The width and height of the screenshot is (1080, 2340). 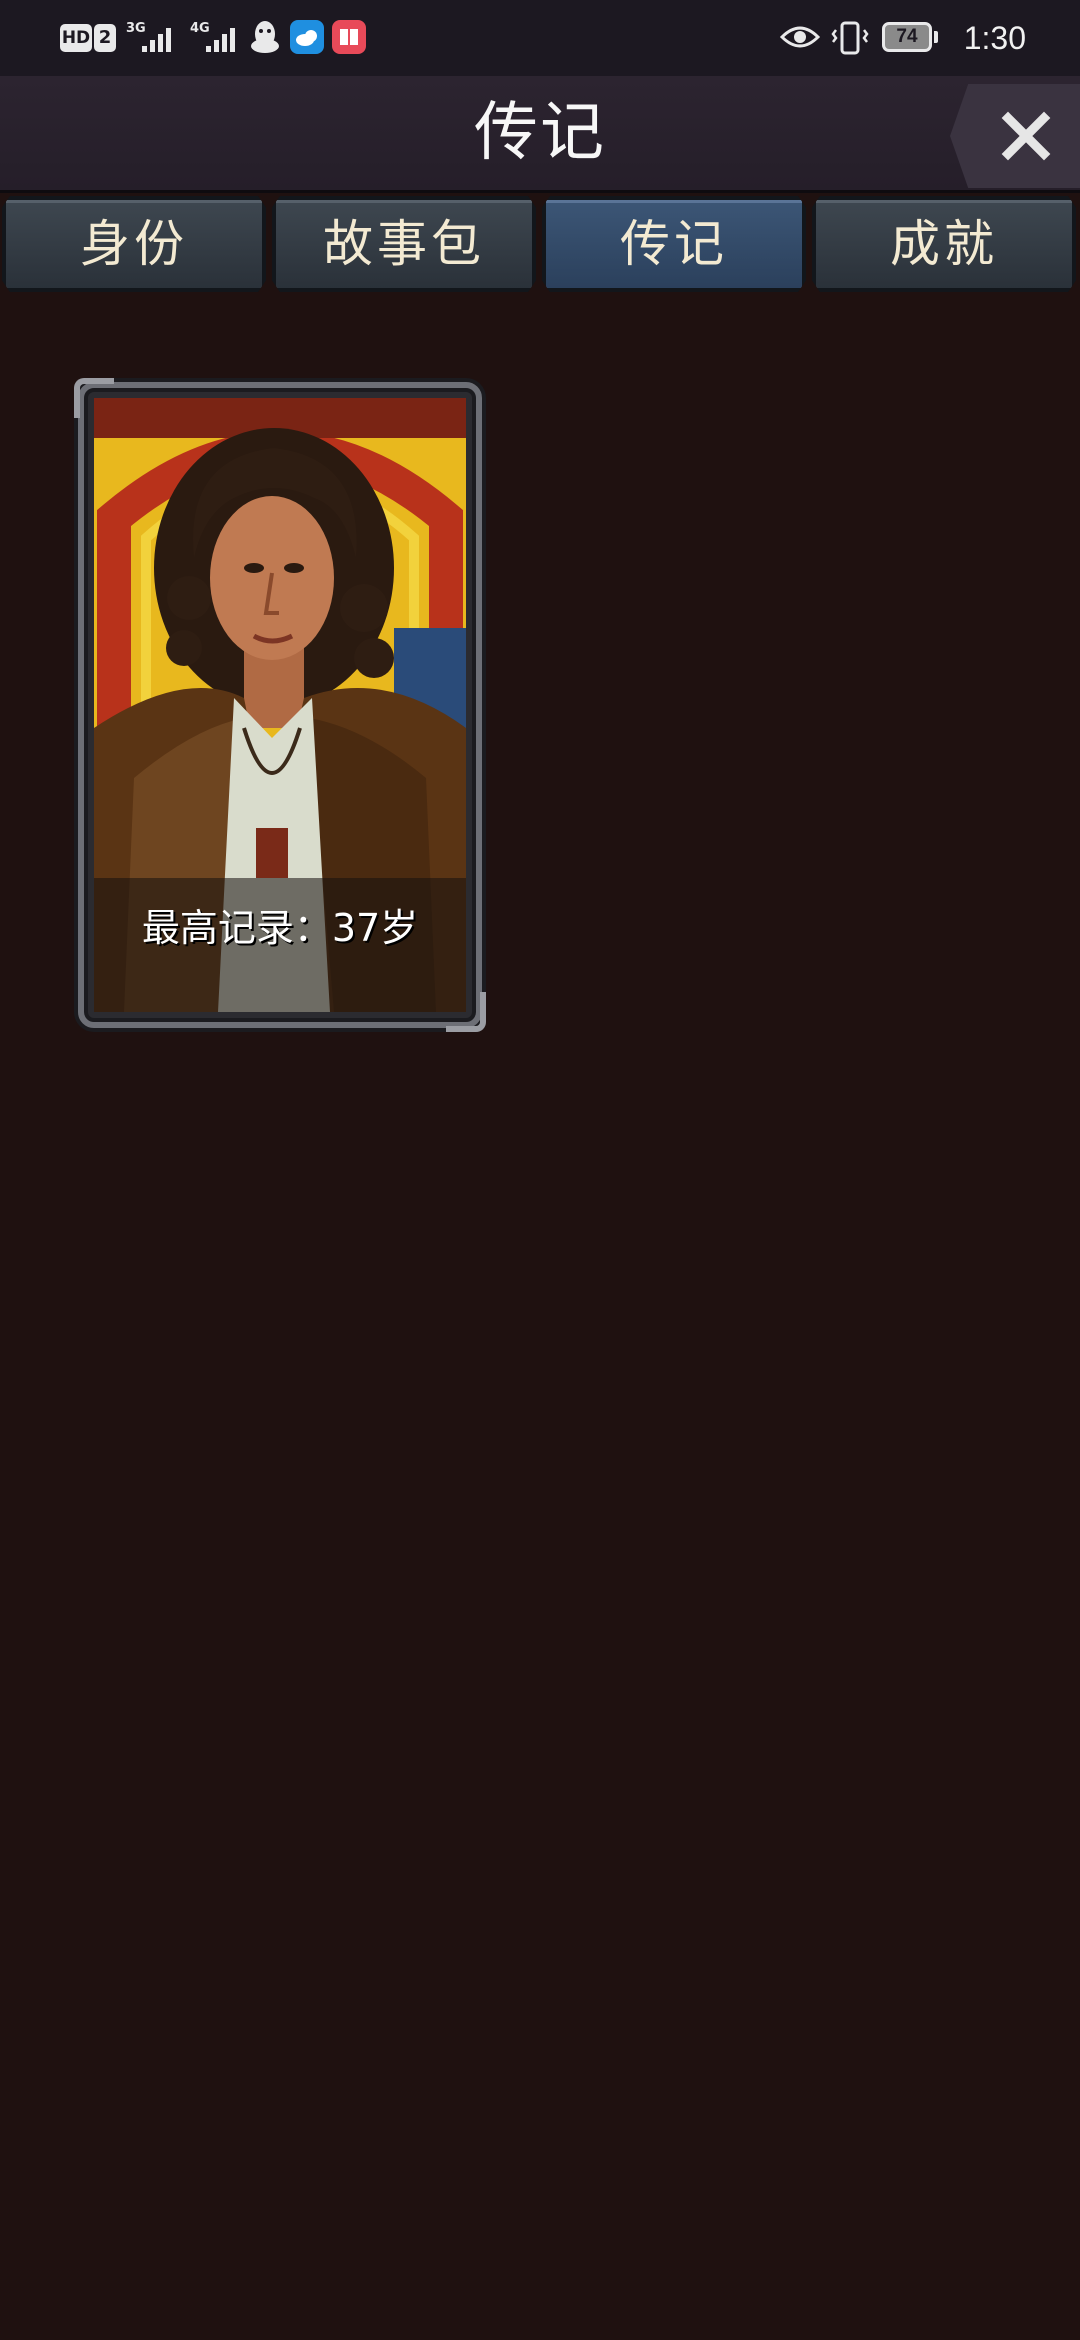 What do you see at coordinates (220, 38) in the screenshot?
I see `signal-bars-2-icon` at bounding box center [220, 38].